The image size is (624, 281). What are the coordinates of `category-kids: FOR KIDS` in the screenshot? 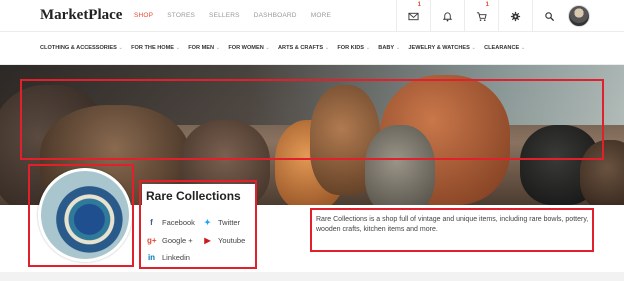 It's located at (353, 48).